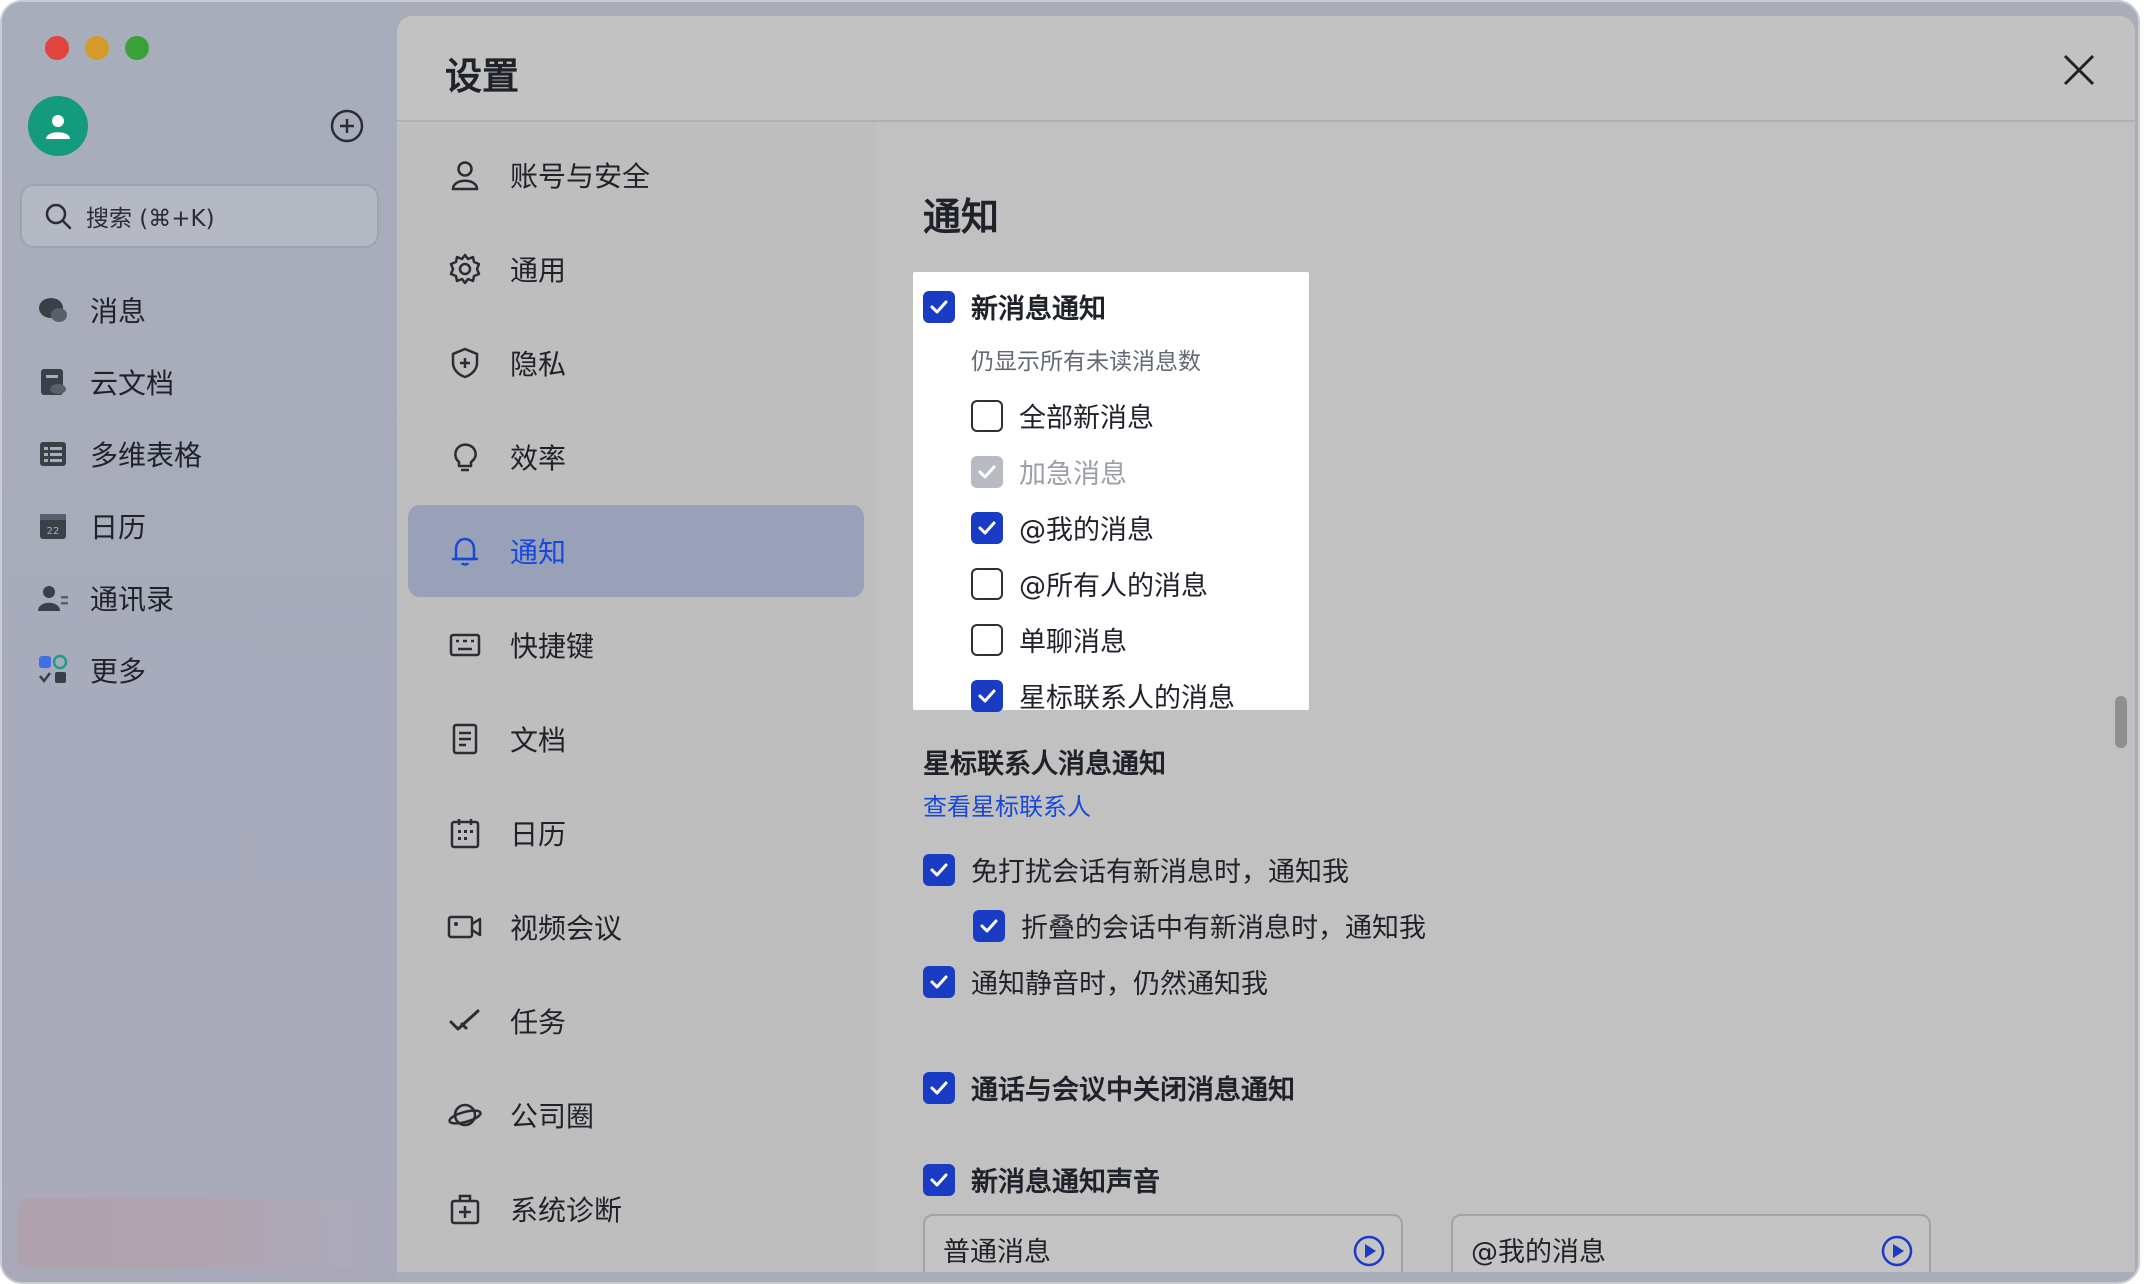  I want to click on unread-hint: 仍显示所有未读消息数, so click(1086, 362).